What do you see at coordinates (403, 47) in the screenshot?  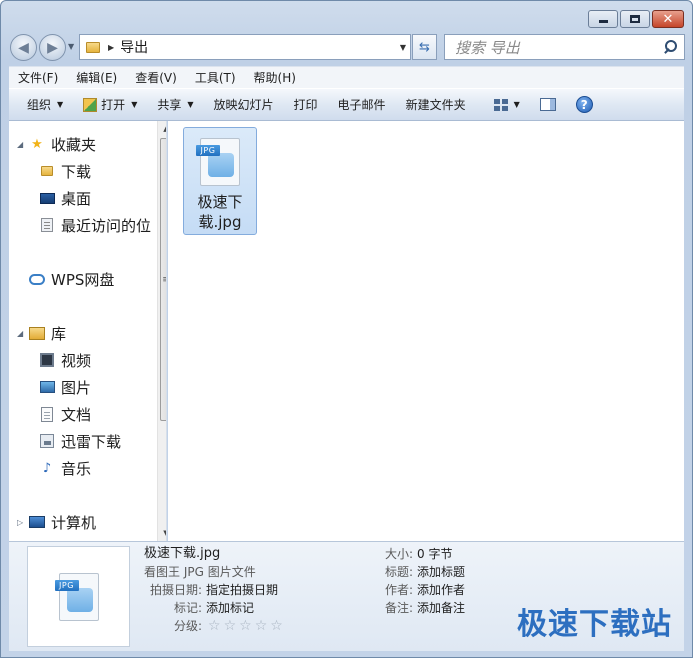 I see `address-dropdown-icon: ▼` at bounding box center [403, 47].